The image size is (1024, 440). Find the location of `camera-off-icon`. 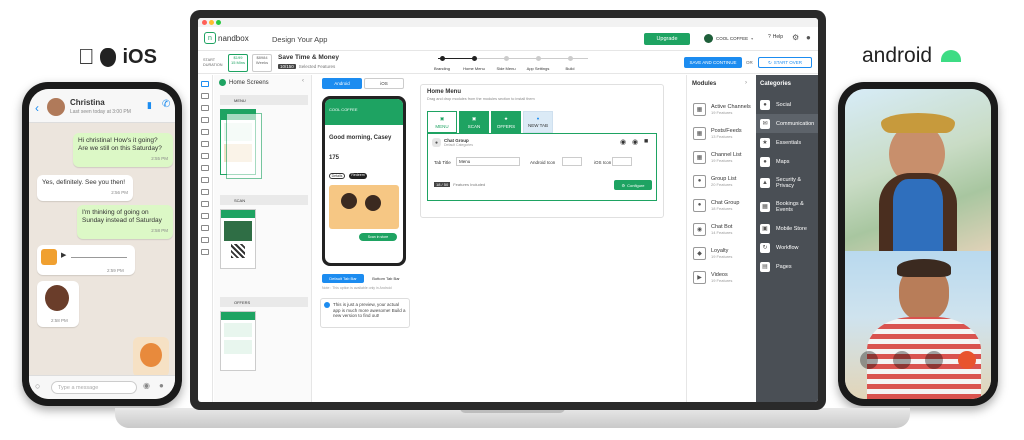

camera-off-icon is located at coordinates (869, 360).